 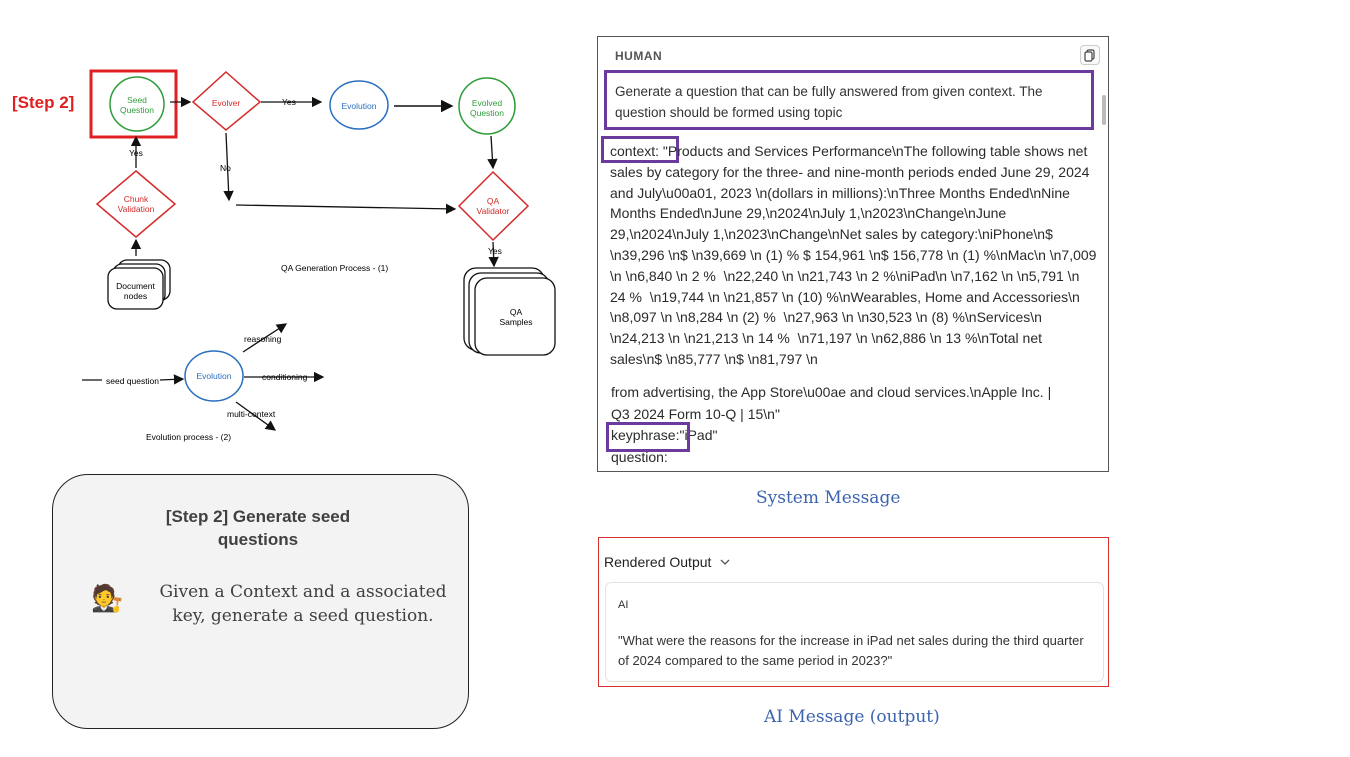 What do you see at coordinates (852, 717) in the screenshot?
I see `ai-message-caption: AI Message (output)` at bounding box center [852, 717].